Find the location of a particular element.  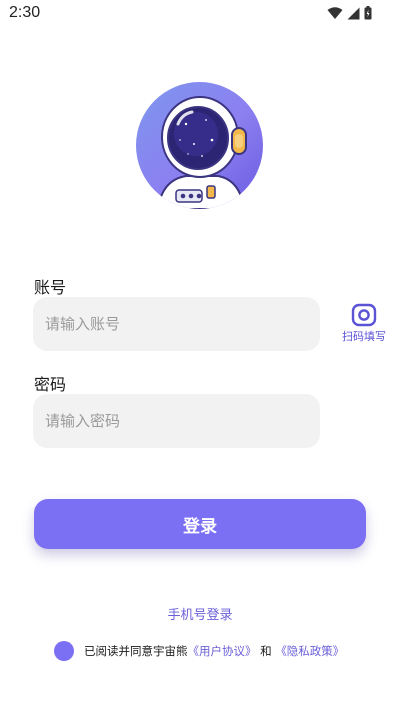

privacy-policy-link: 《隐私政策》 is located at coordinates (309, 651).